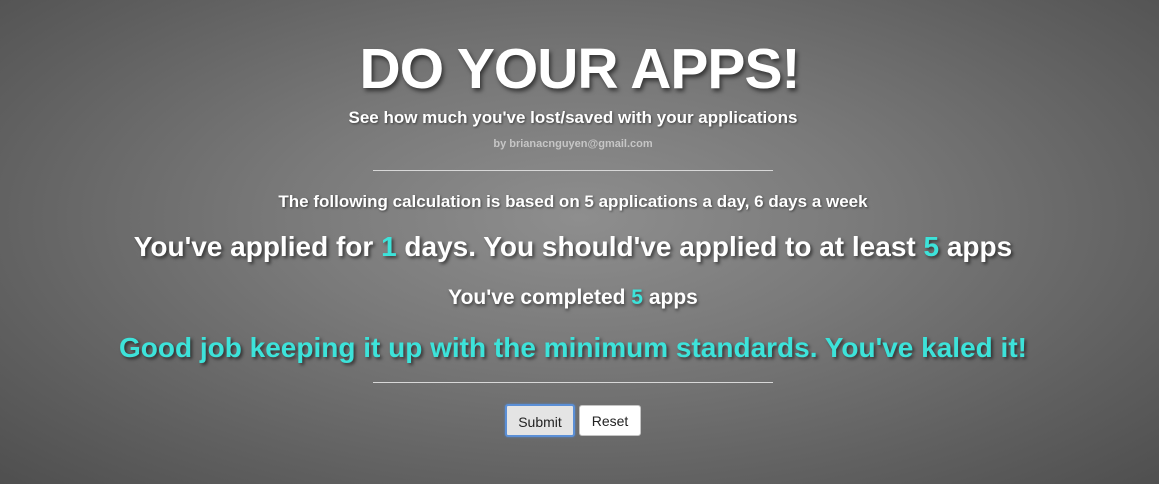 The image size is (1159, 484). I want to click on page-title: DO YOUR APPS!, so click(580, 69).